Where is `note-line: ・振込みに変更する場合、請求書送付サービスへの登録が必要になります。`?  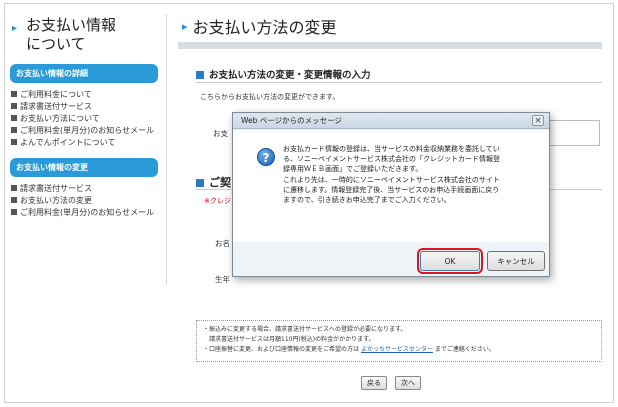
note-line: ・振込みに変更する場合、請求書送付サービスへの登録が必要になります。 is located at coordinates (305, 329).